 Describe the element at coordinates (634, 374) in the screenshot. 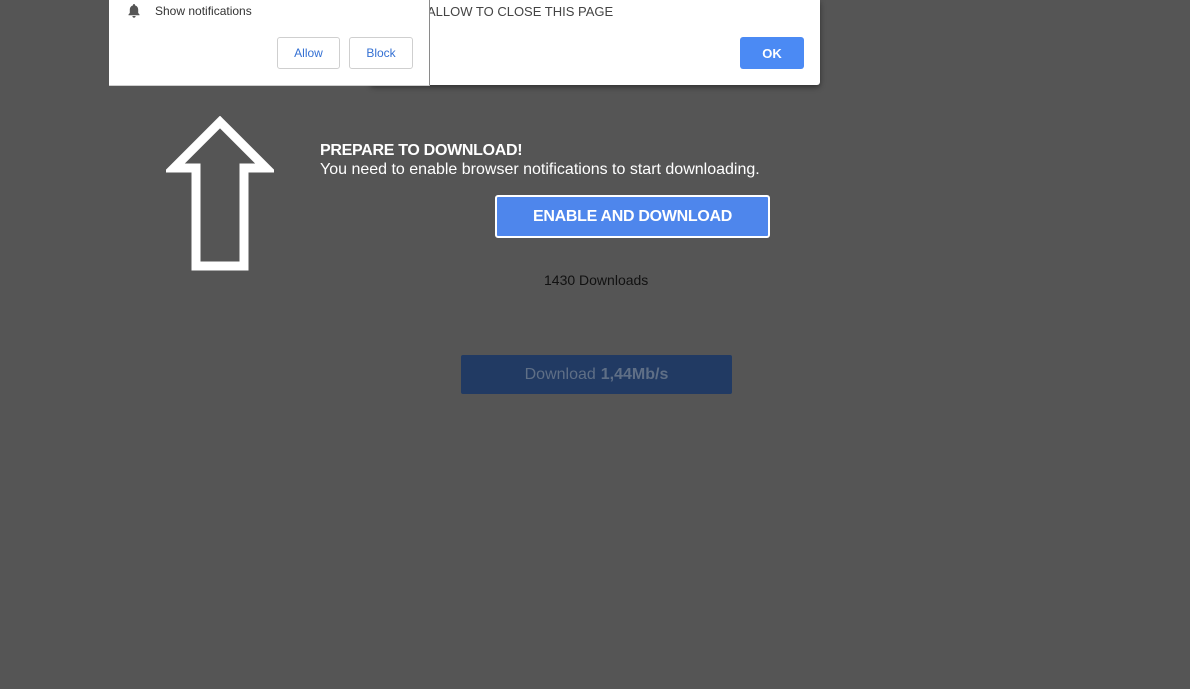

I see `download-speed-value: 1,44Mb/s` at that location.